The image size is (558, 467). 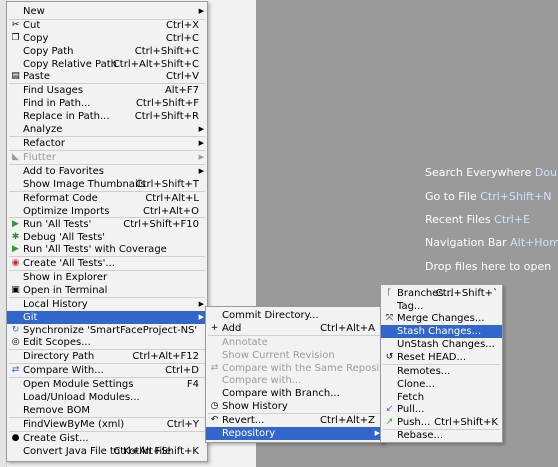 I want to click on git-item-revert: ↶ Revert... Ctrl+Alt+Z, so click(x=294, y=420).